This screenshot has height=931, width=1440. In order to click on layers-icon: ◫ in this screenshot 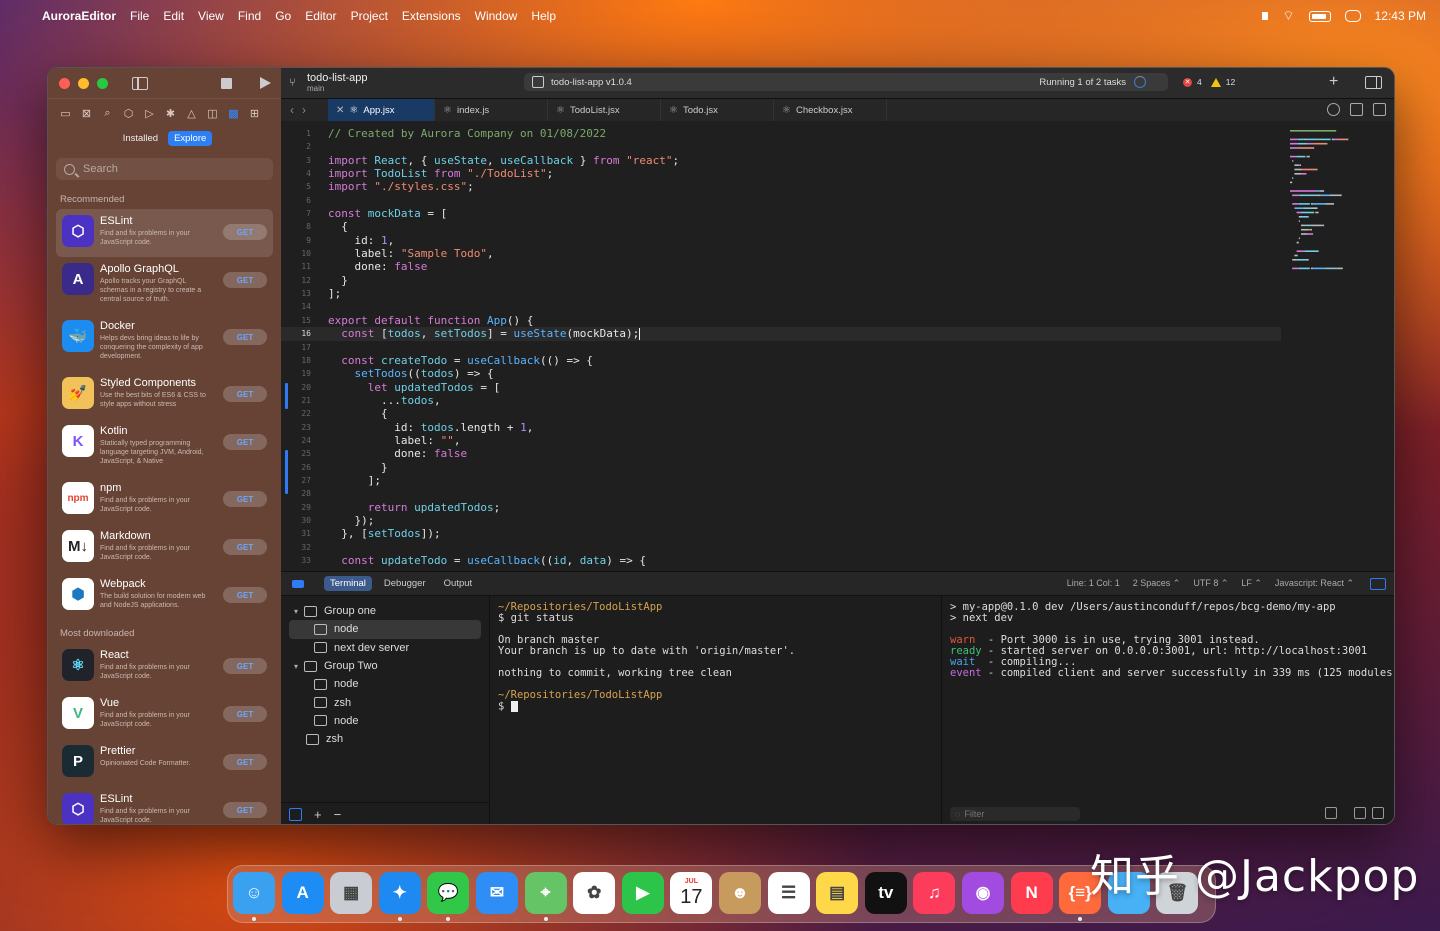, I will do `click(212, 113)`.